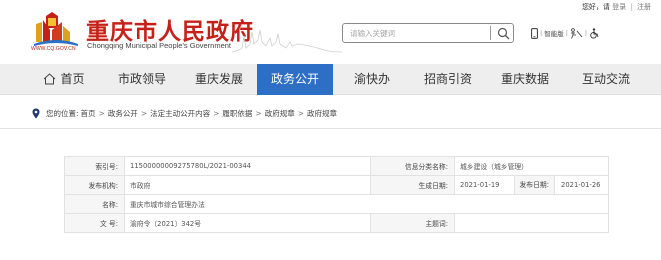 Image resolution: width=661 pixels, height=260 pixels. I want to click on category-value: 城乡建设（城乡管理）, so click(531, 166).